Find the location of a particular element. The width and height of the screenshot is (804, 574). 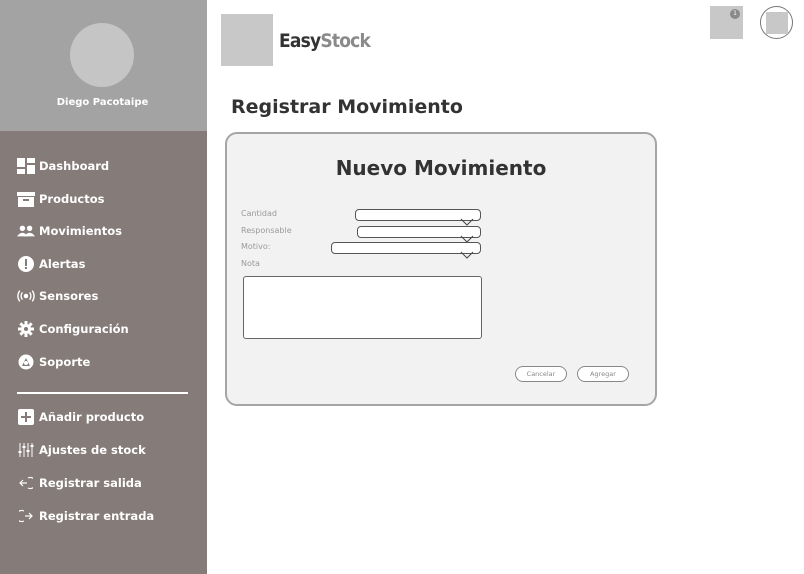

sensor-icon is located at coordinates (26, 296).